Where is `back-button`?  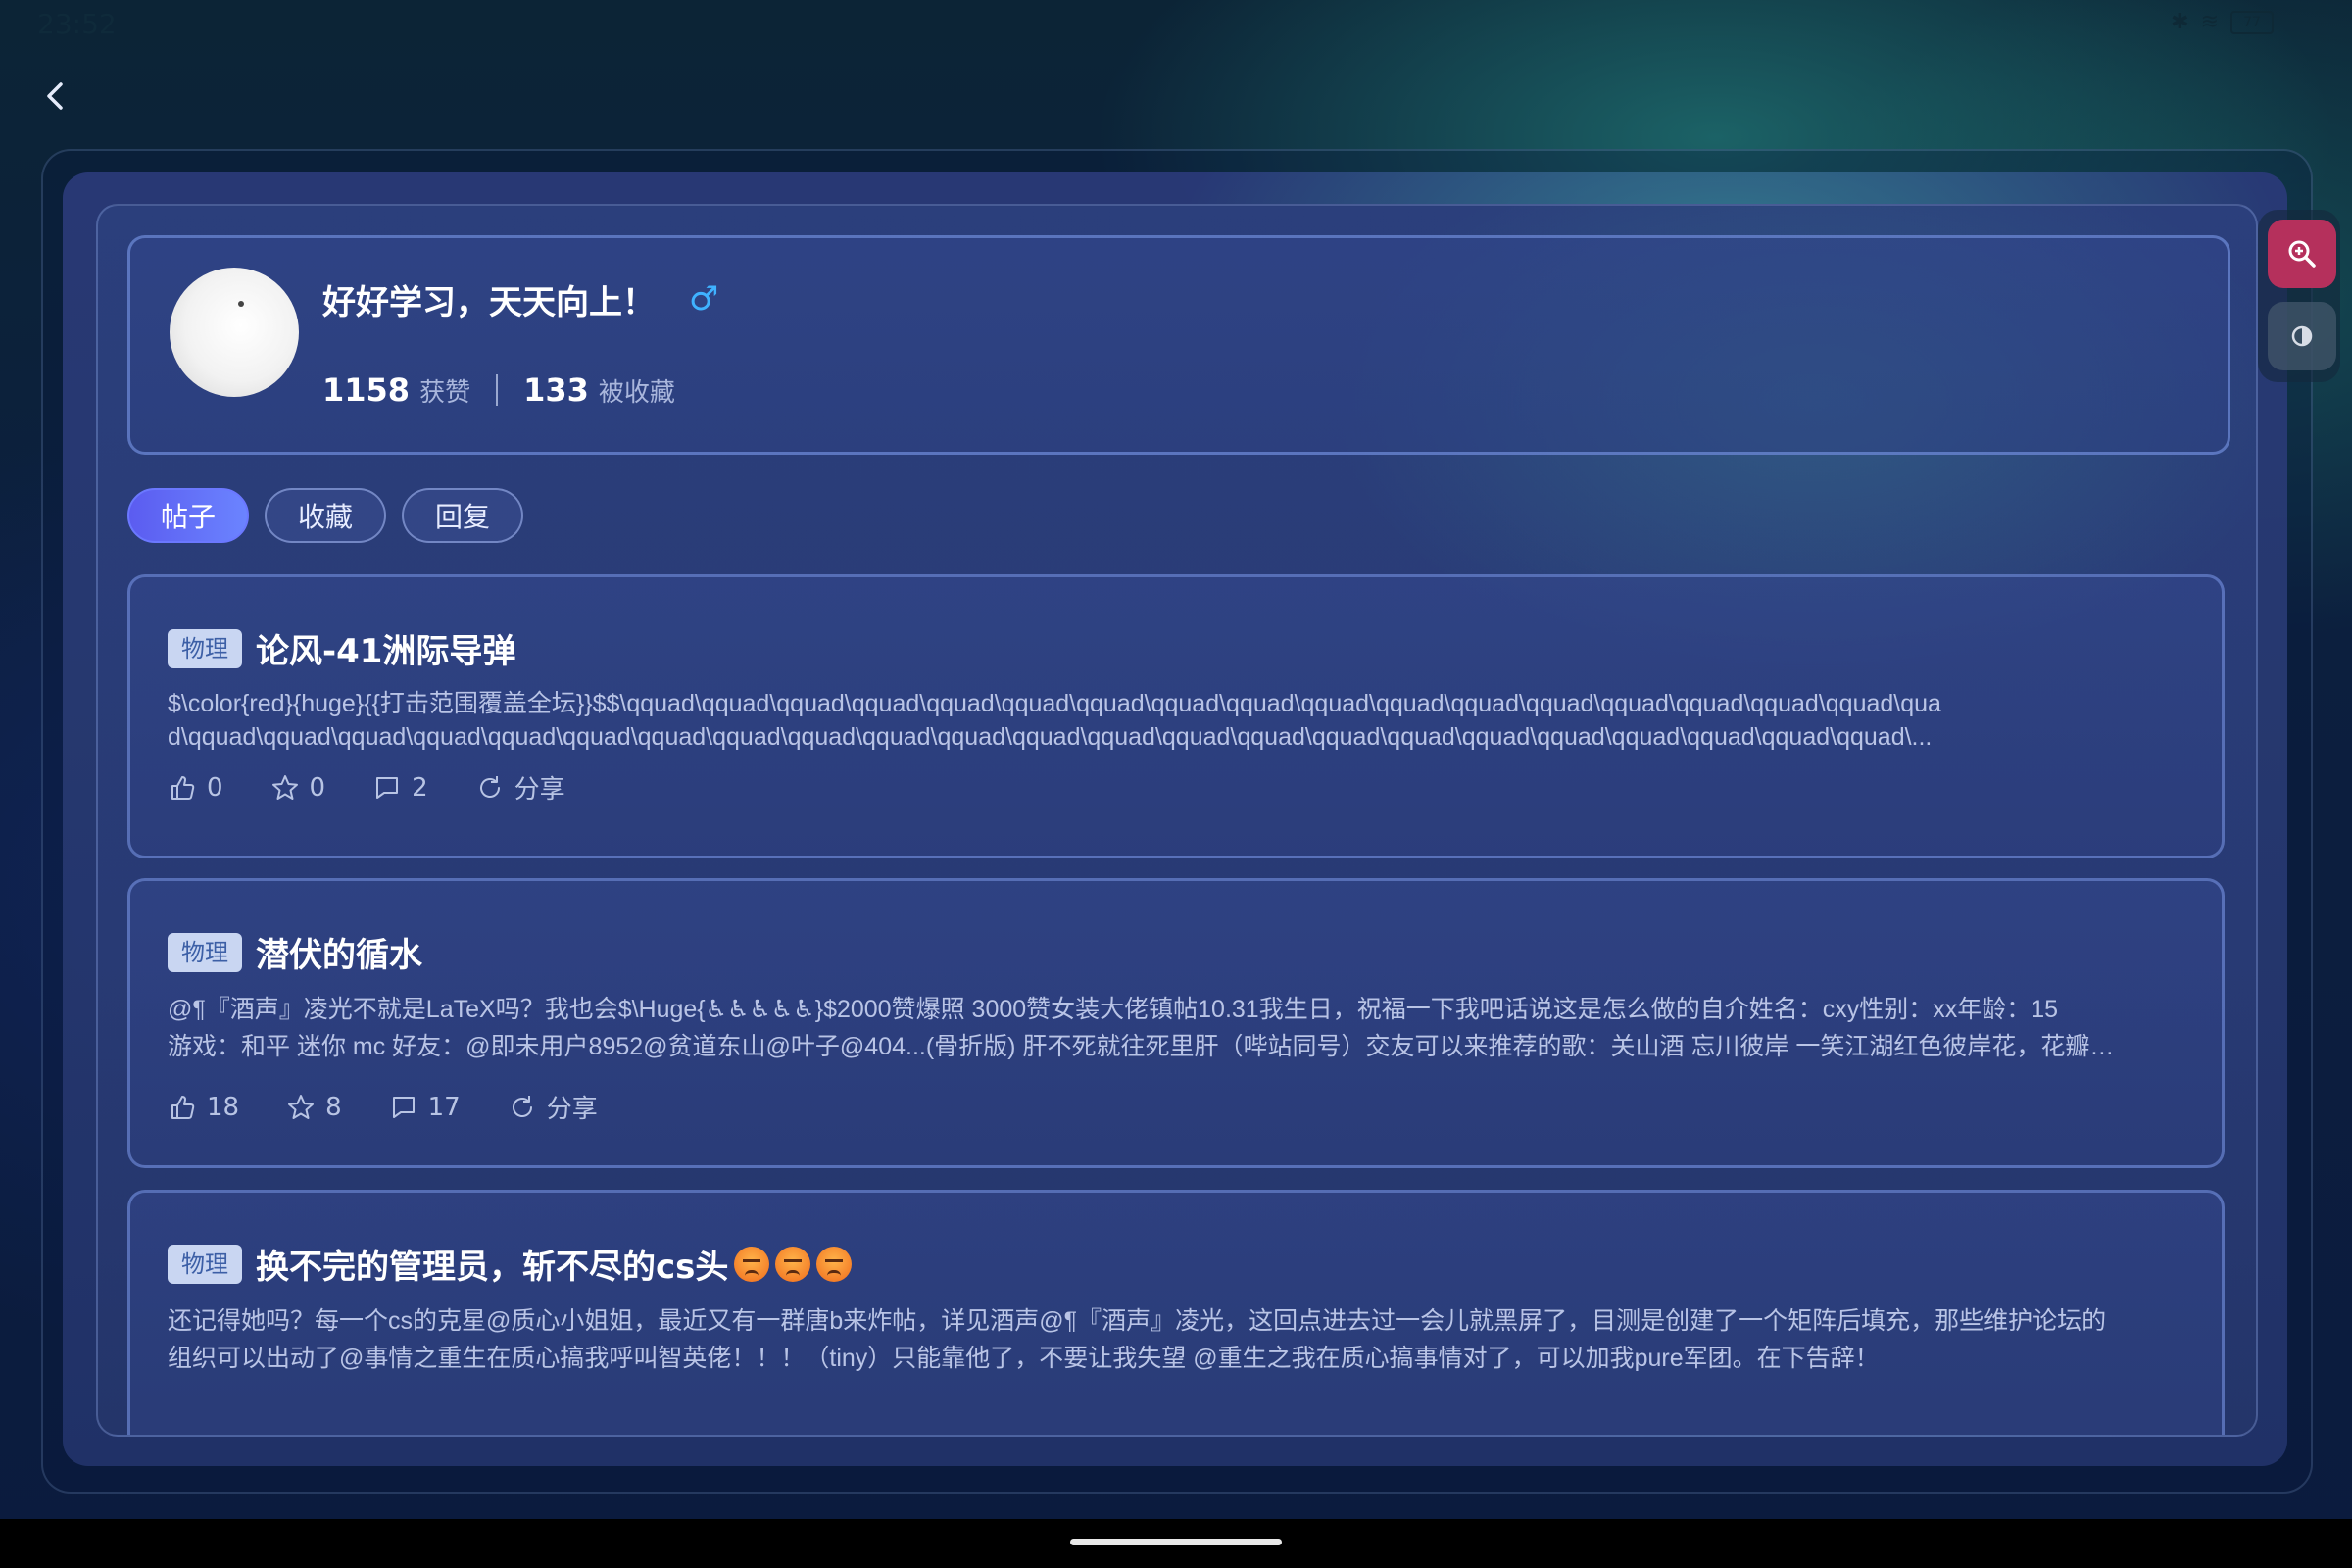 back-button is located at coordinates (54, 96).